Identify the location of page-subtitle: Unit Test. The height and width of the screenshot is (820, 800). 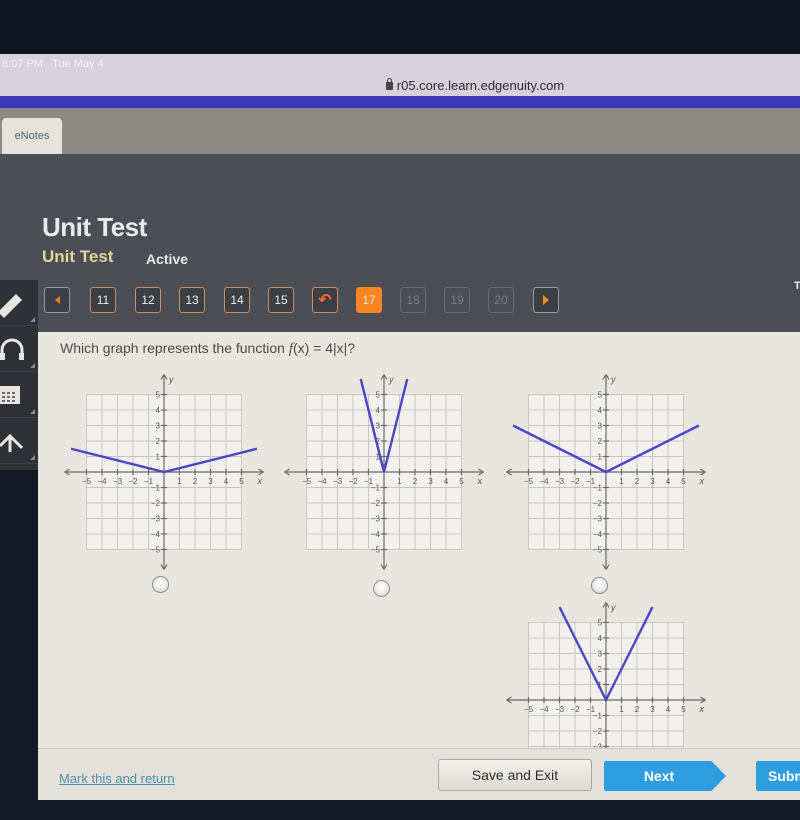
(78, 256).